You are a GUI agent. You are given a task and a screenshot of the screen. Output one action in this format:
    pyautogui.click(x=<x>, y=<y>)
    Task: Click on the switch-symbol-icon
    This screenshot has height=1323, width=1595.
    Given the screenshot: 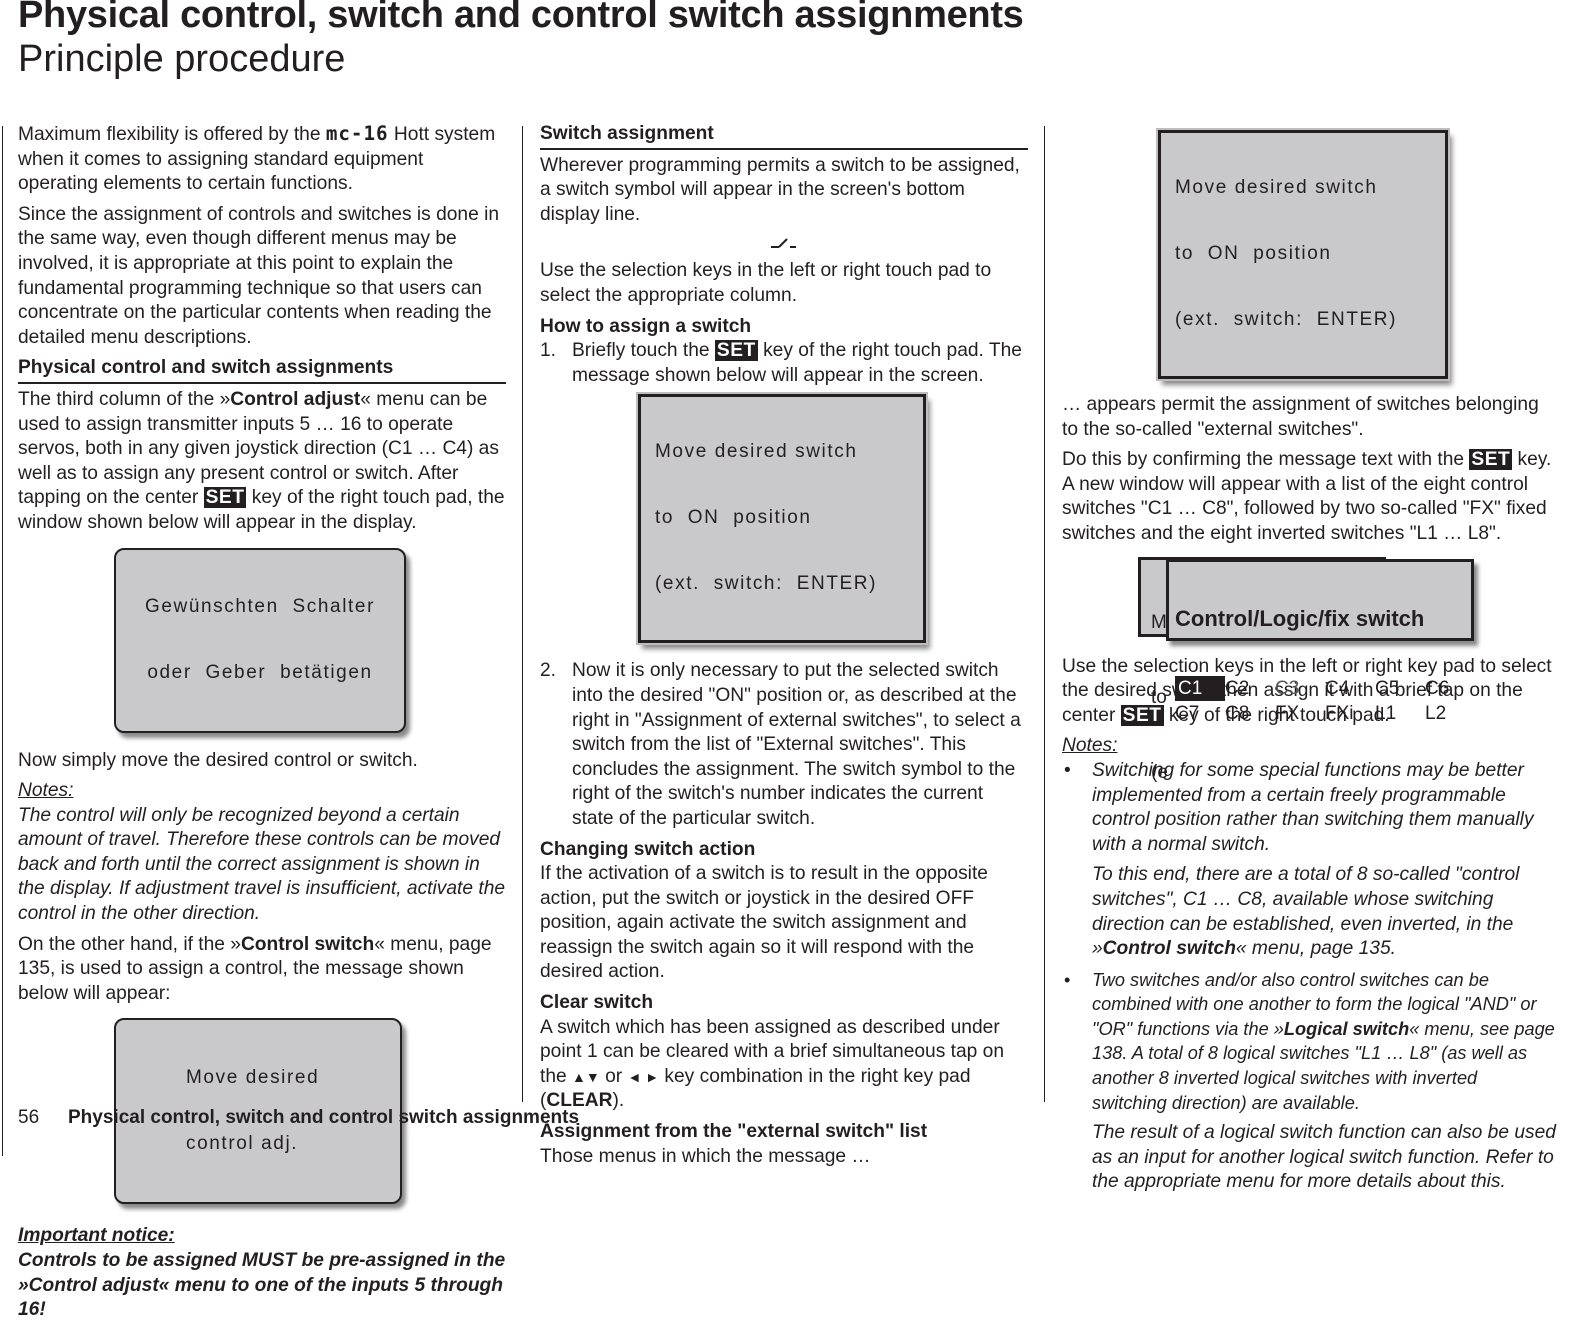 What is the action you would take?
    pyautogui.click(x=784, y=246)
    